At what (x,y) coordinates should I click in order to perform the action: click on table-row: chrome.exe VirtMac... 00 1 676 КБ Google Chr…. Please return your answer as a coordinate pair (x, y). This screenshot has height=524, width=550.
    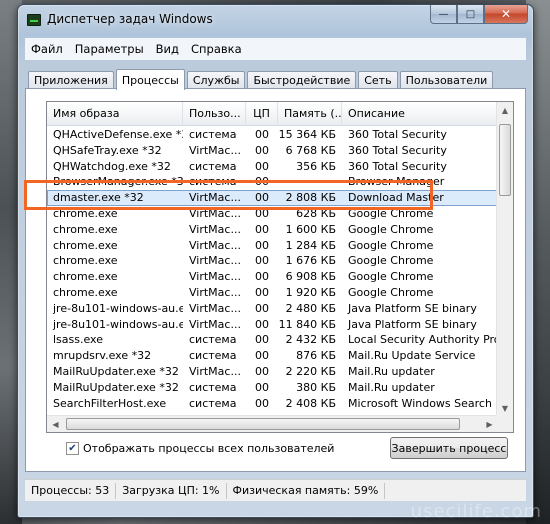
    Looking at the image, I should click on (272, 261).